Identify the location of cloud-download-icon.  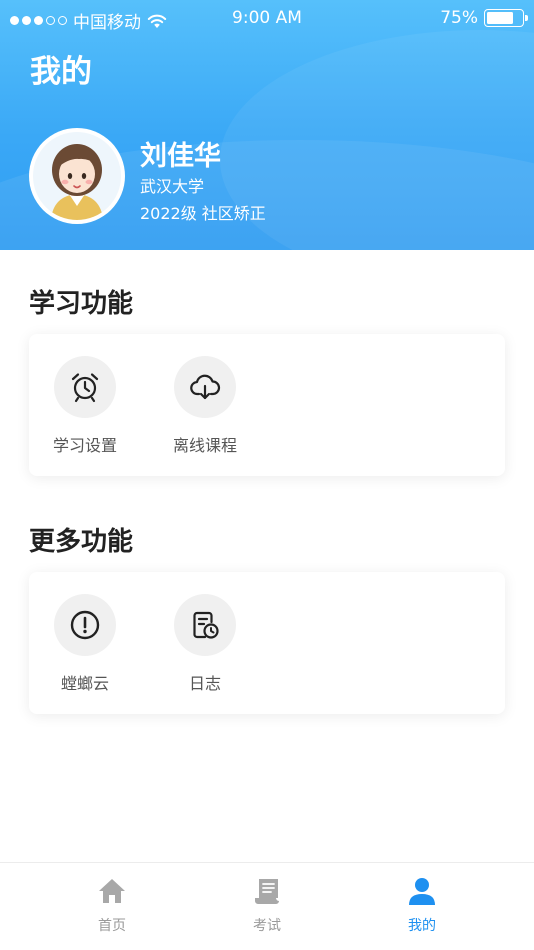
(205, 387).